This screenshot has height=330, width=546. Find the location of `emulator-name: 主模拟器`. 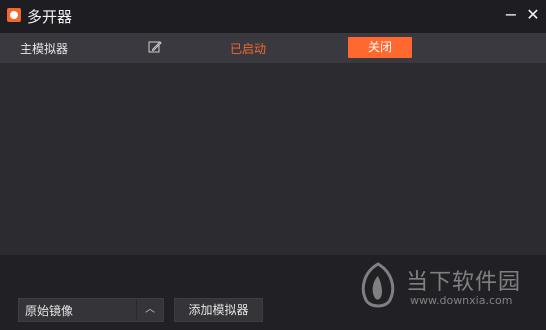

emulator-name: 主模拟器 is located at coordinates (44, 49).